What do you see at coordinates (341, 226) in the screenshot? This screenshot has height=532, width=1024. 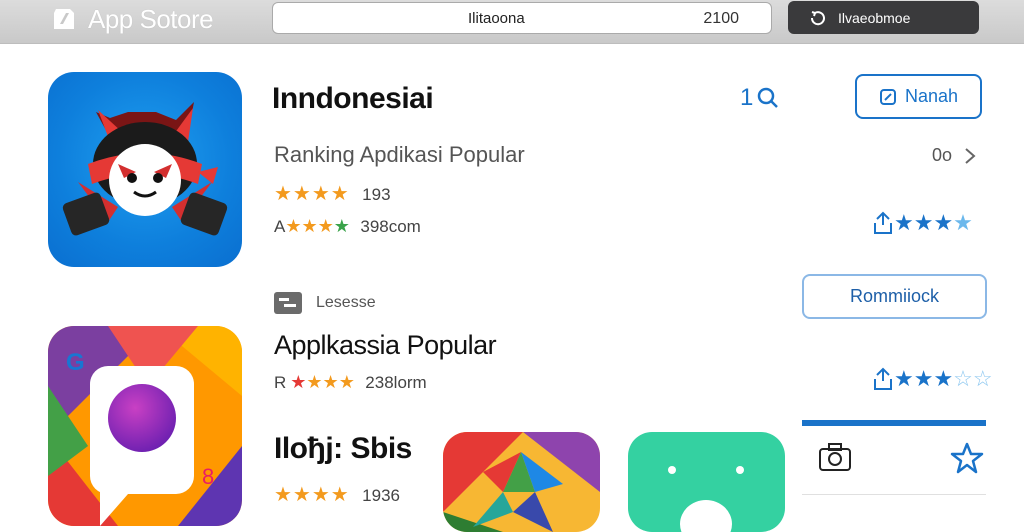 I see `green-star: ★` at bounding box center [341, 226].